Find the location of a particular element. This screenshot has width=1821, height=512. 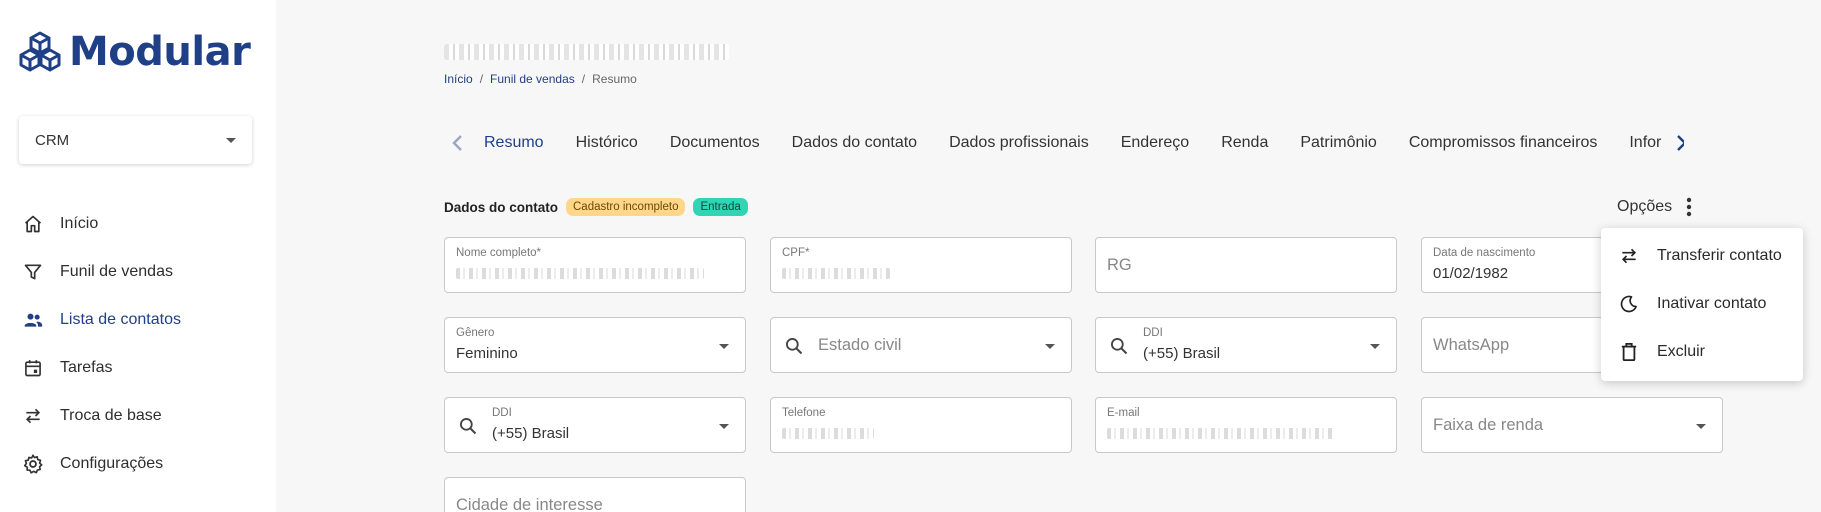

trash-icon is located at coordinates (1629, 352).